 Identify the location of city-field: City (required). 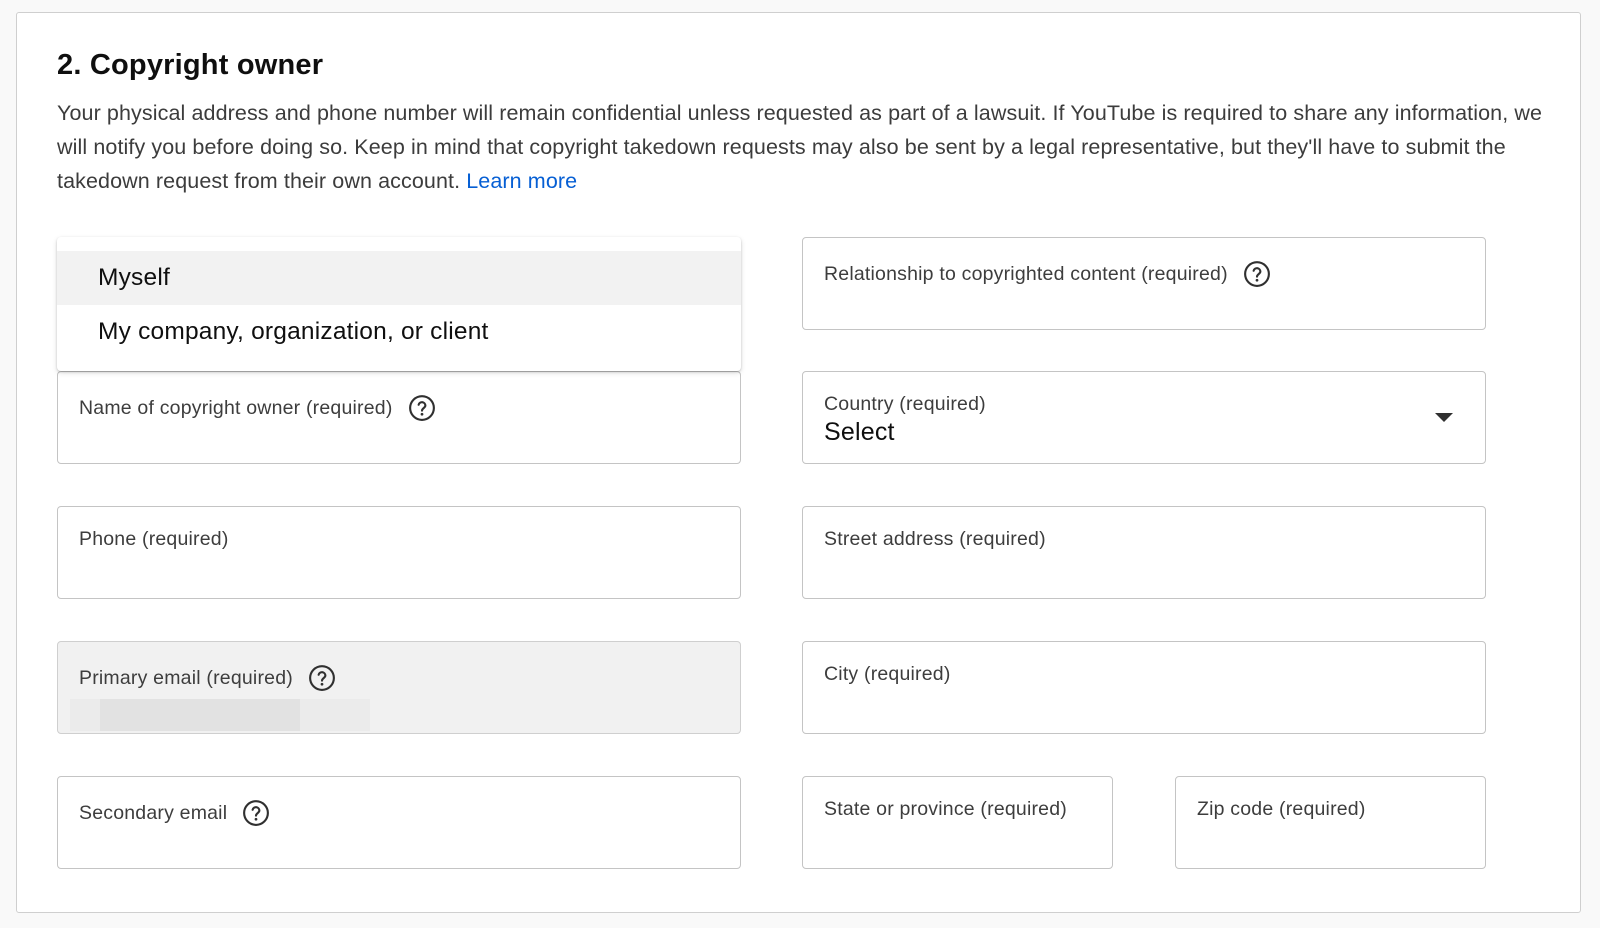
(1144, 687).